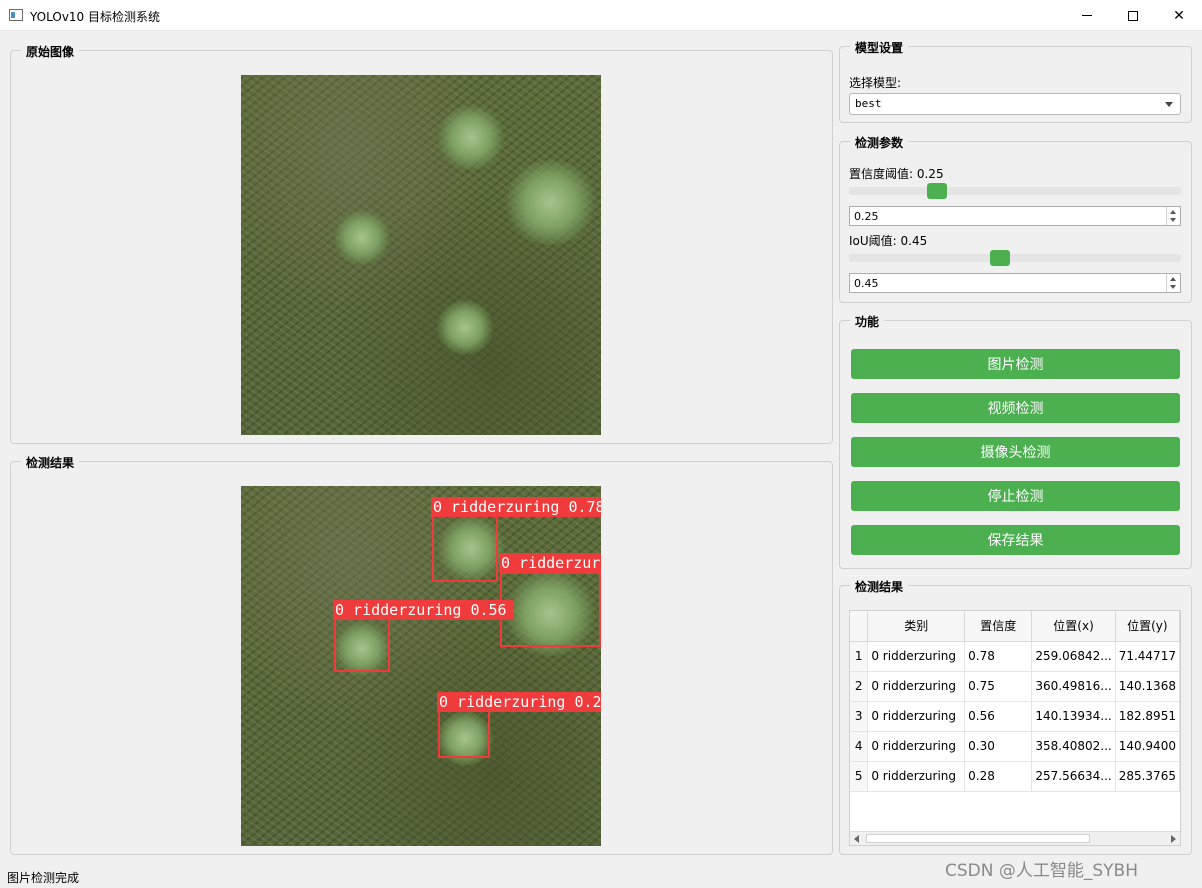  What do you see at coordinates (879, 47) in the screenshot?
I see `group-title-model: 模型设置` at bounding box center [879, 47].